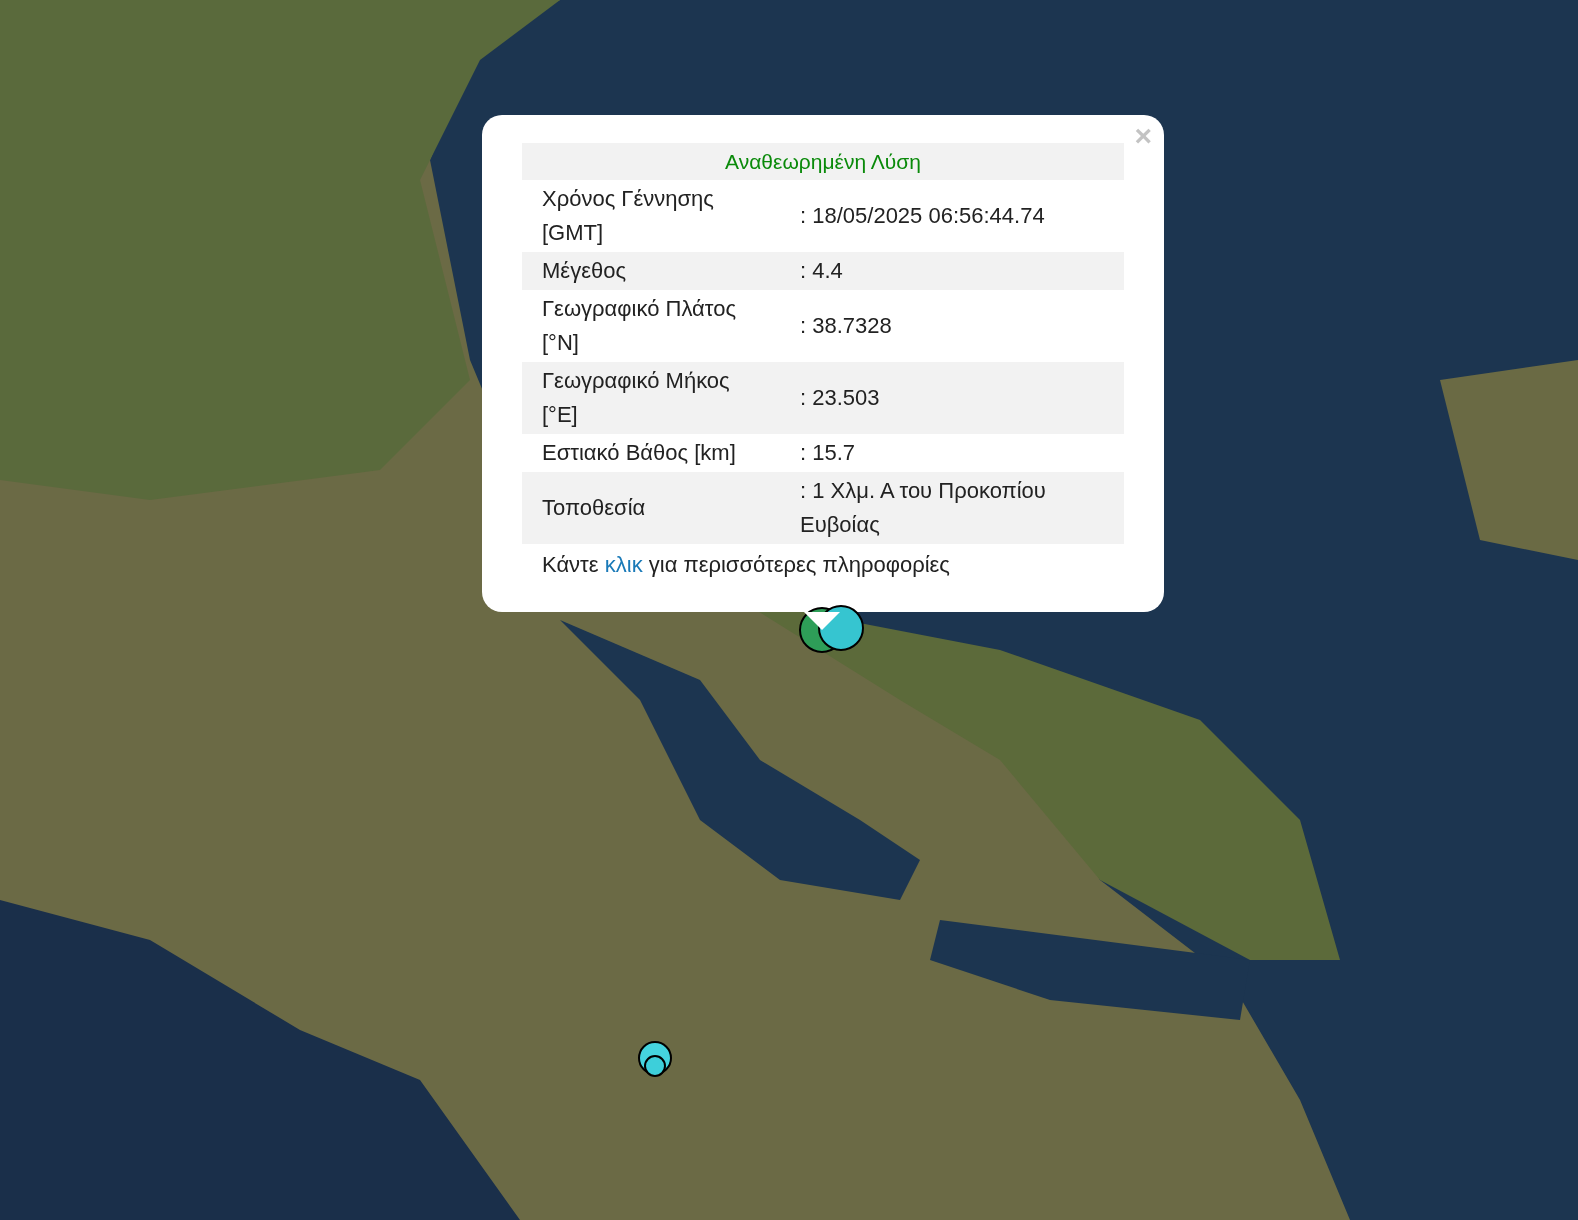 The width and height of the screenshot is (1578, 1220). Describe the element at coordinates (640, 326) in the screenshot. I see `field-label: Γεωγραφικό Πλάτος [°N]` at that location.